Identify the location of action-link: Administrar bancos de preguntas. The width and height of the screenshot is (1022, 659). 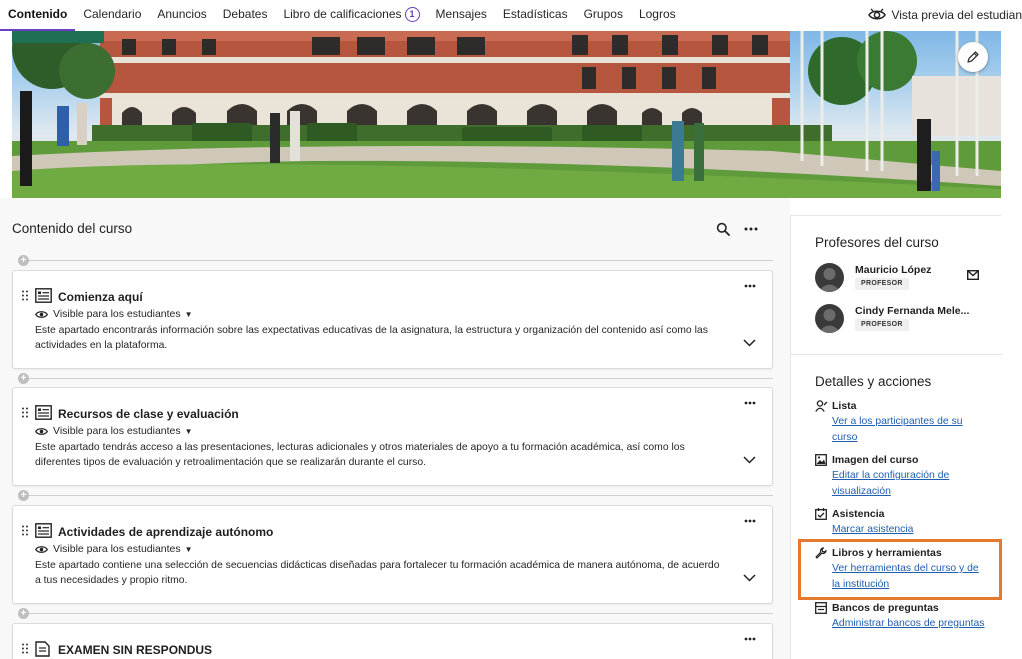
(909, 624).